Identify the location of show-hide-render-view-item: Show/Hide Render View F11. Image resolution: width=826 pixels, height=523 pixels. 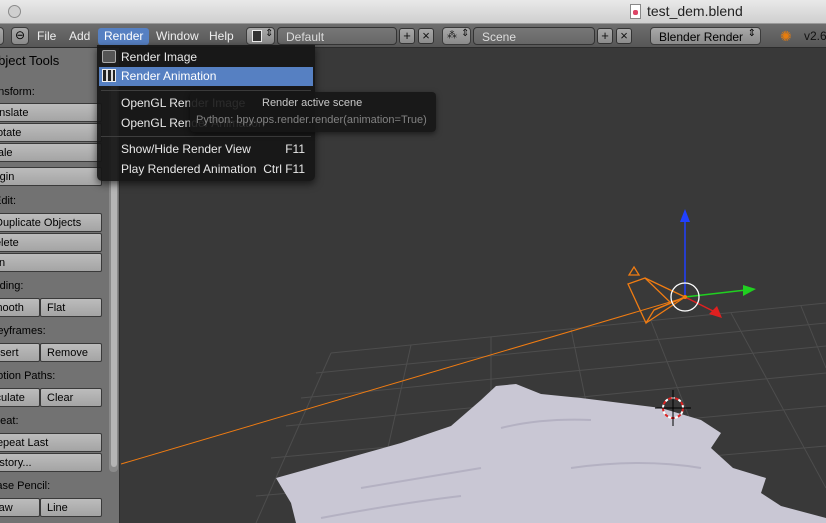
(206, 149).